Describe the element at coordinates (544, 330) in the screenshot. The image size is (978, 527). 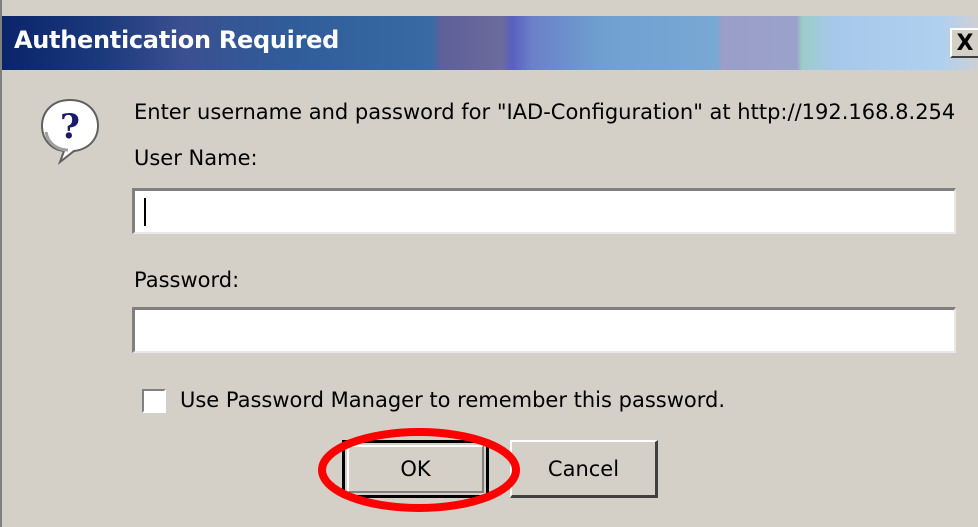
I see `password-input` at that location.